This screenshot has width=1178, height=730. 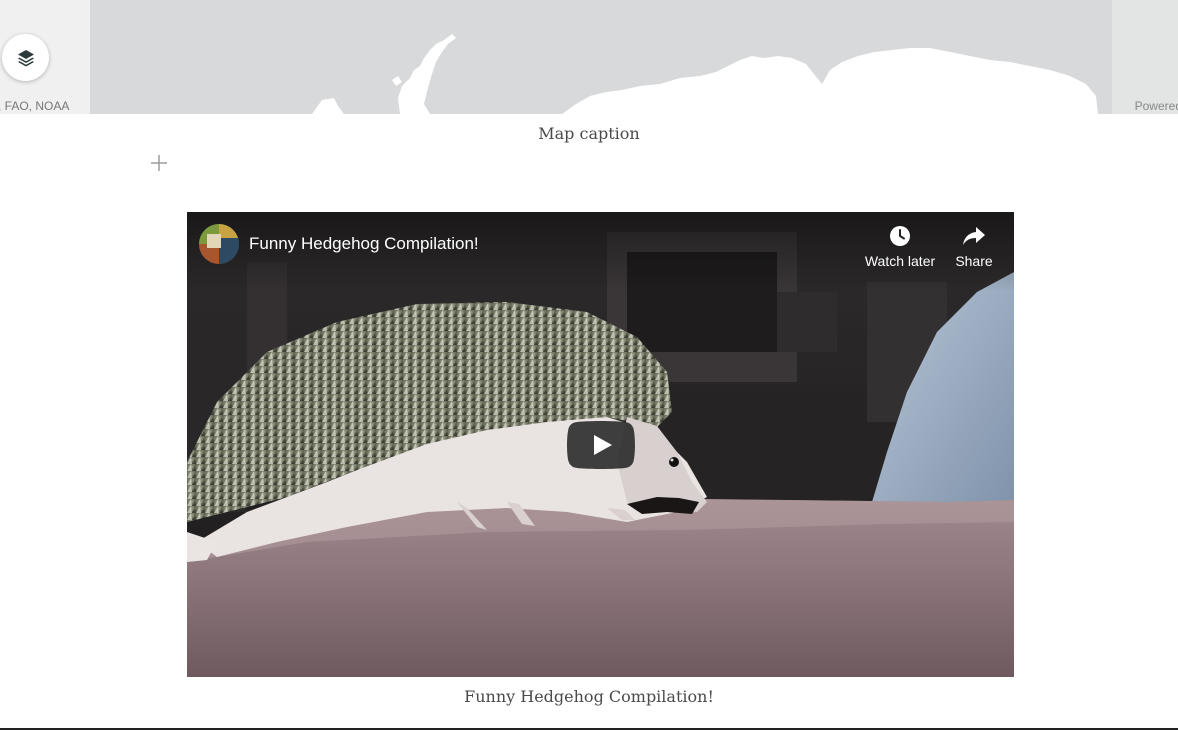 I want to click on plus-icon, so click(x=159, y=163).